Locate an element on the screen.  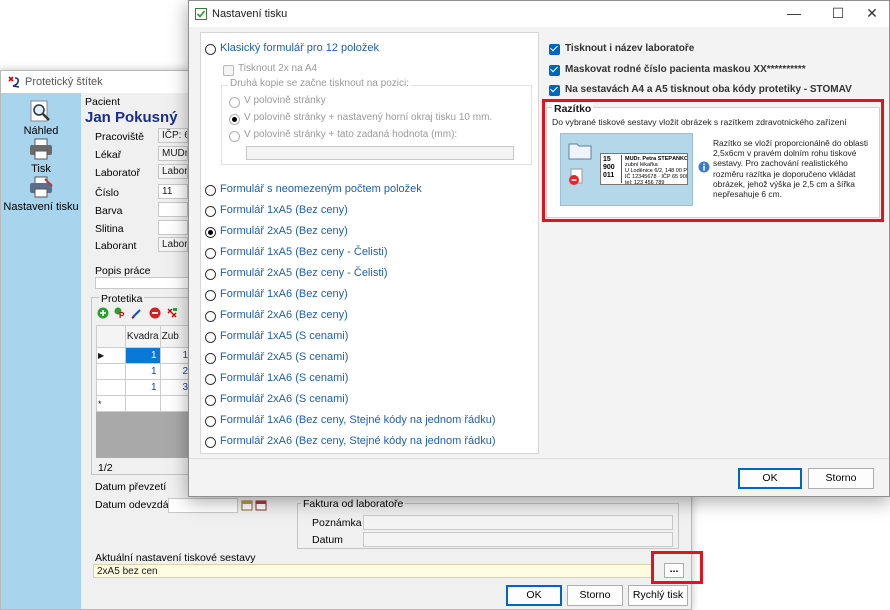
slitina-field is located at coordinates (173, 227).